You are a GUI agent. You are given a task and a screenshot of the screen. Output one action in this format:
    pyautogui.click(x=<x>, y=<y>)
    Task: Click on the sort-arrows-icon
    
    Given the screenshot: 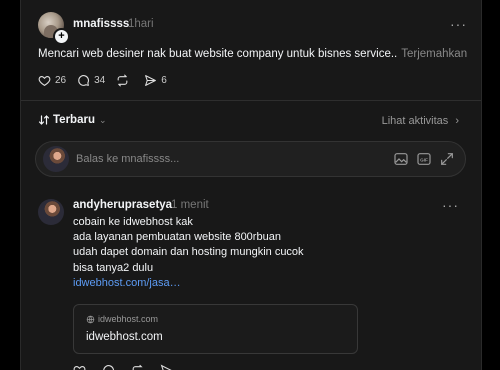 What is the action you would take?
    pyautogui.click(x=44, y=120)
    